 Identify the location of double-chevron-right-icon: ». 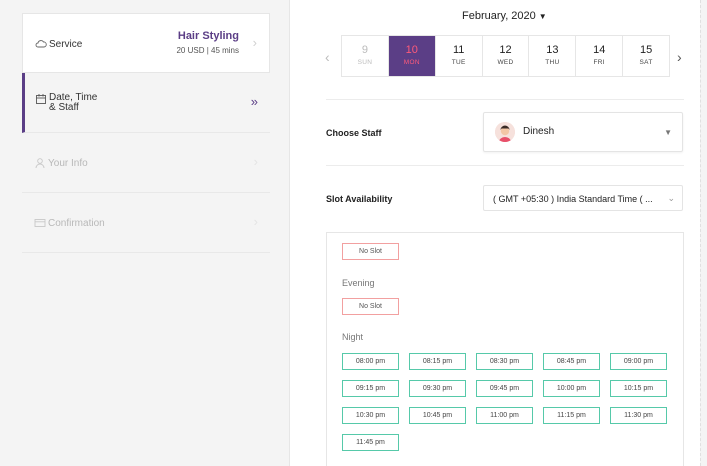
(254, 101).